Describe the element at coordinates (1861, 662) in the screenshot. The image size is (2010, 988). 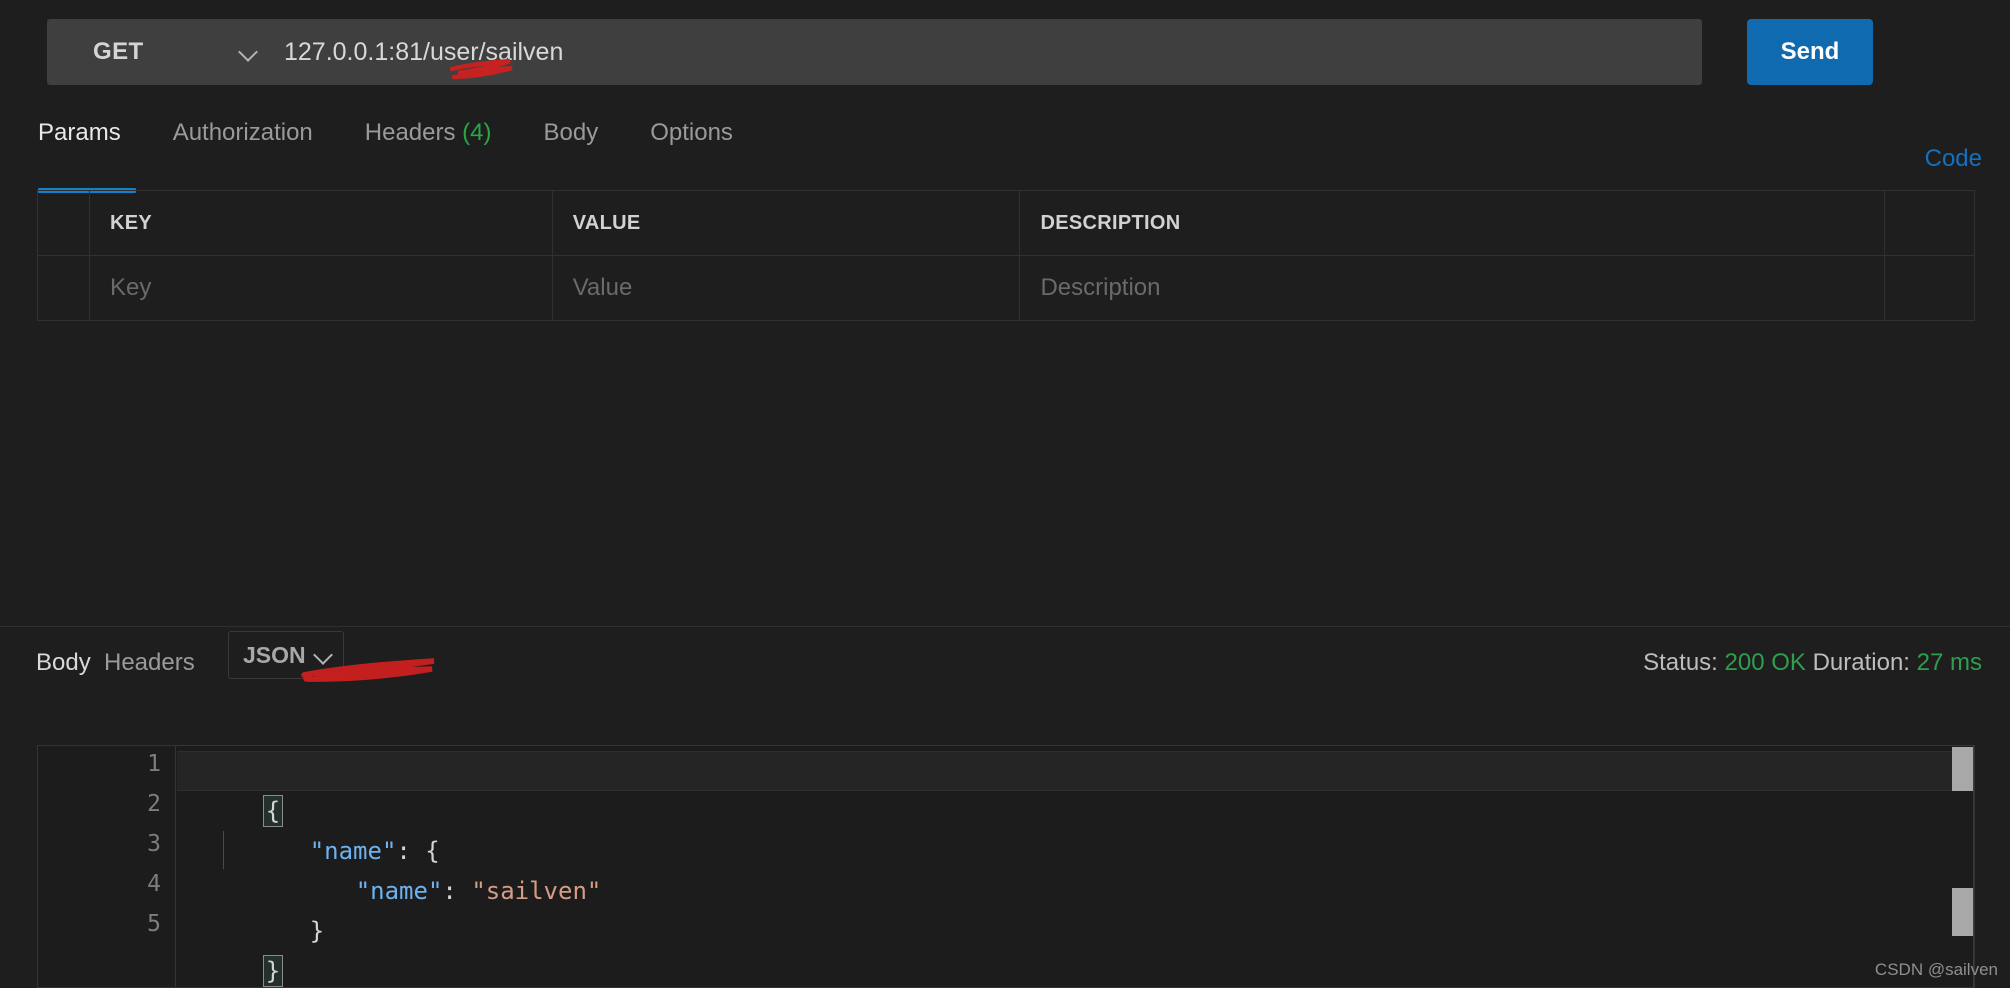
I see `duration-label: Duration:` at that location.